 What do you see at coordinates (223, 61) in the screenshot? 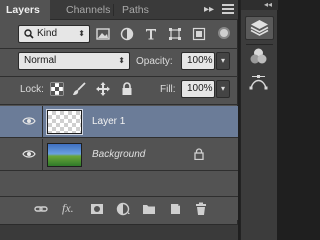
I see `opacity-dropdown-button: ▾` at bounding box center [223, 61].